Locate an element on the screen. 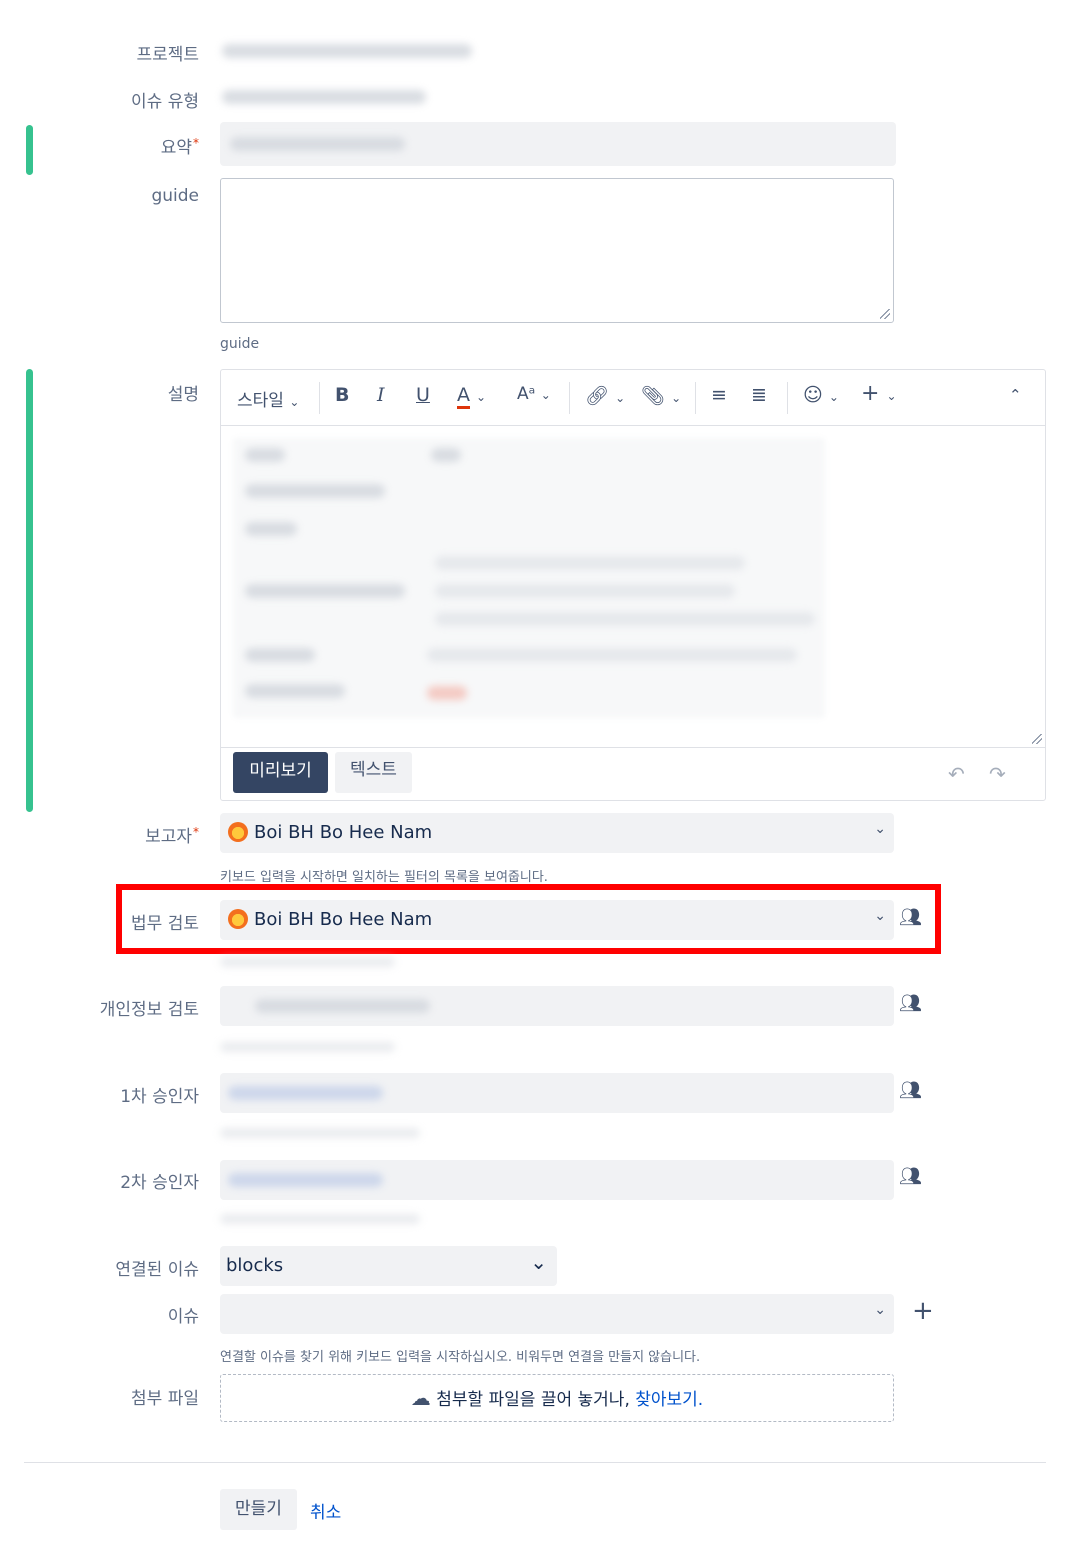 The image size is (1072, 1562). guide-textarea is located at coordinates (557, 250).